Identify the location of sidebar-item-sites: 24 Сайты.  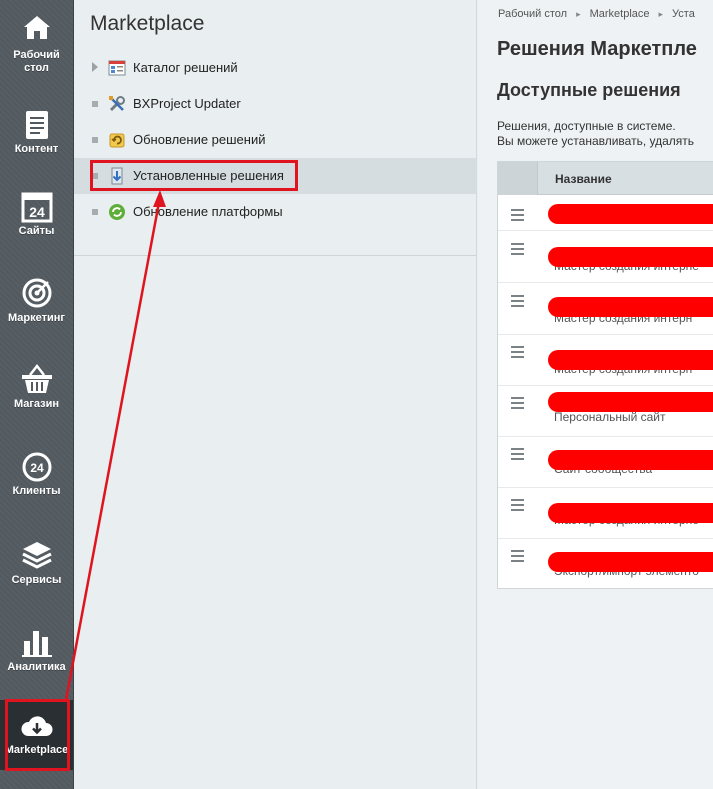
(36, 222).